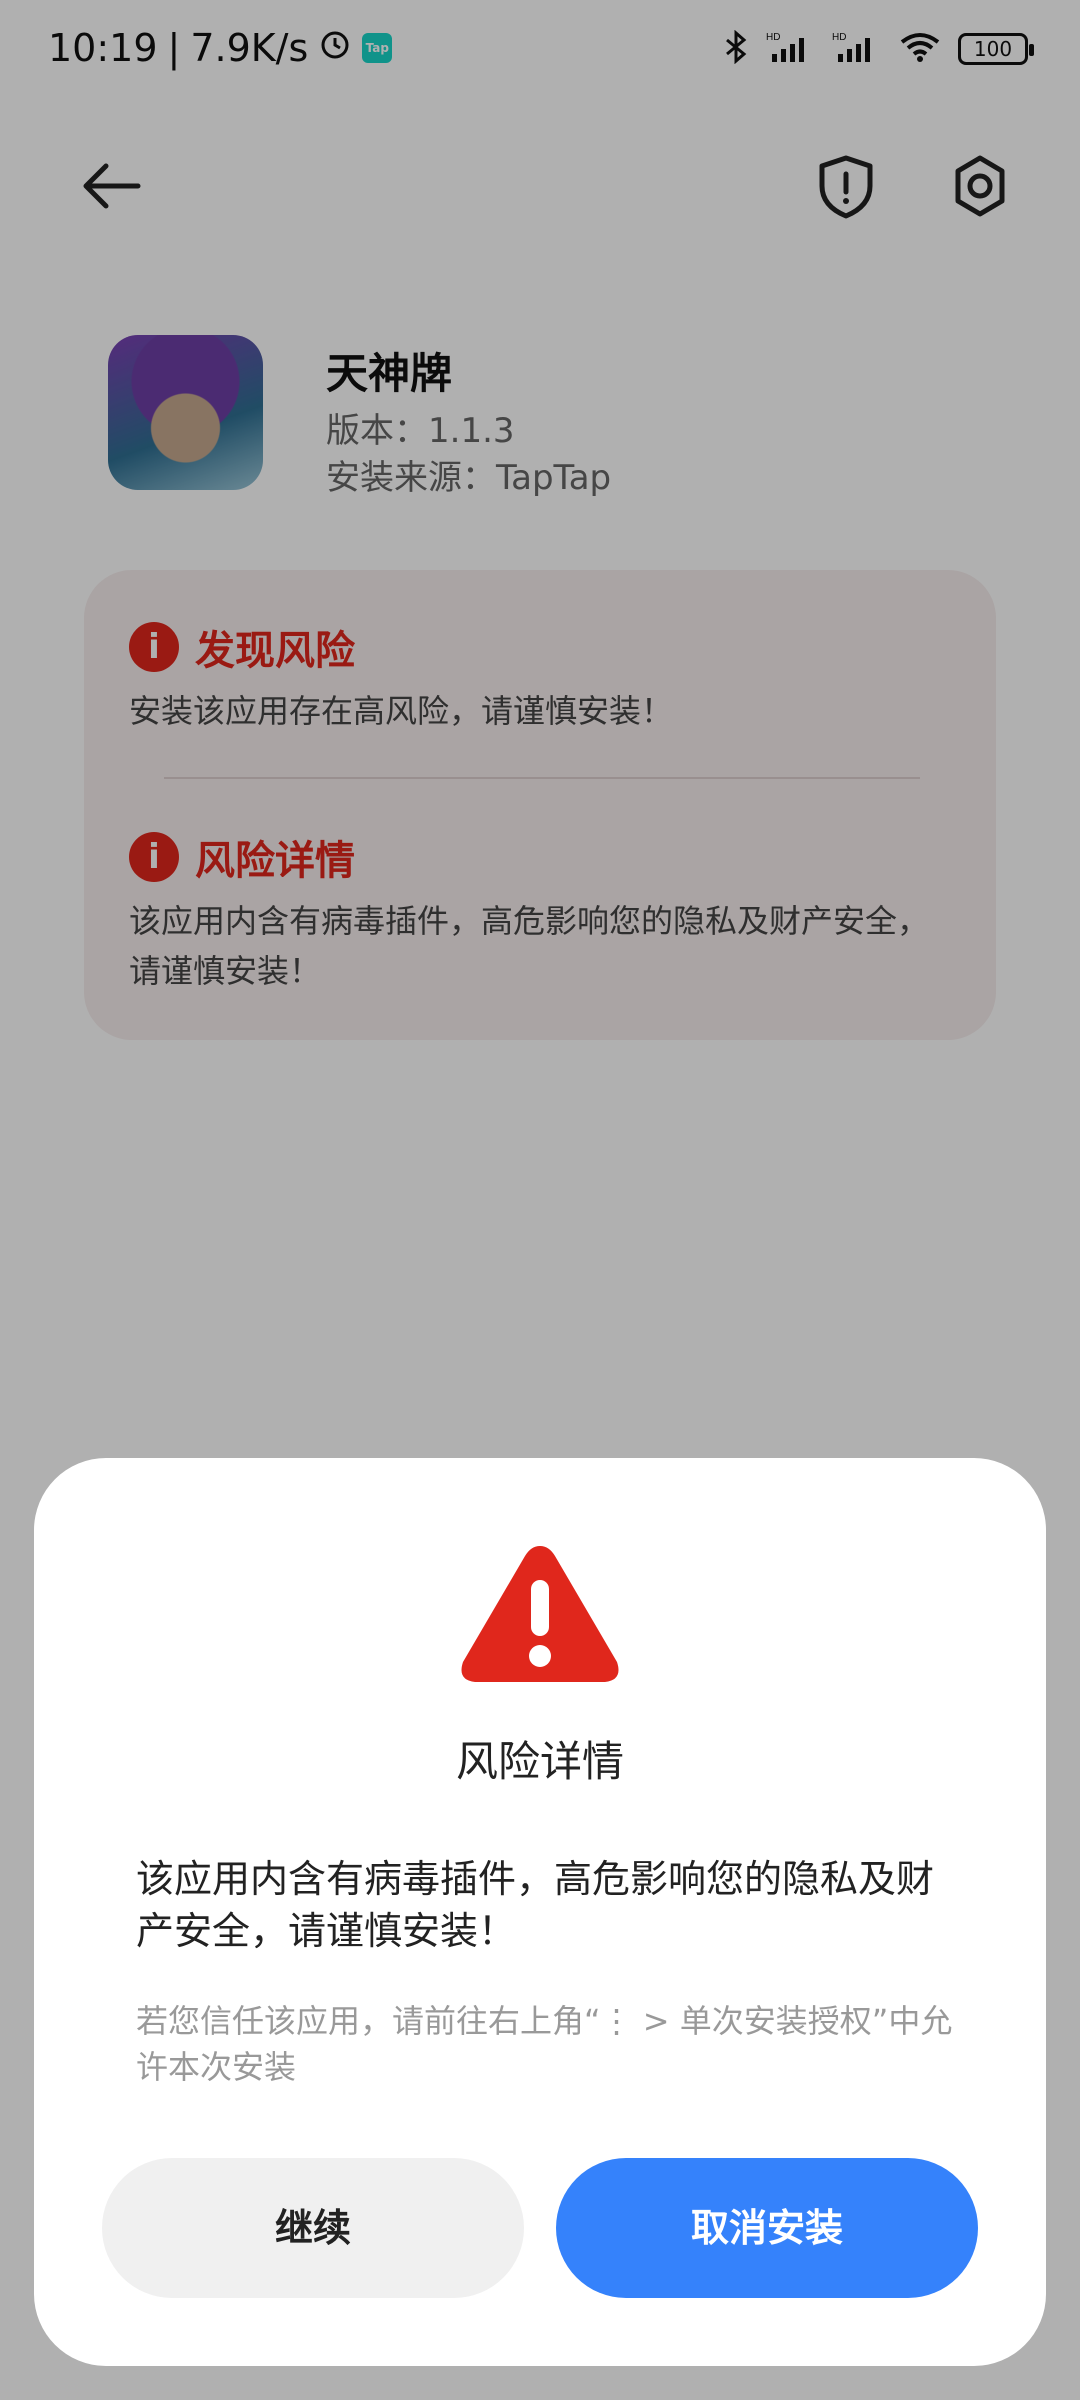 The image size is (1080, 2400). Describe the element at coordinates (539, 1761) in the screenshot. I see `dialog-title: 风险详情` at that location.